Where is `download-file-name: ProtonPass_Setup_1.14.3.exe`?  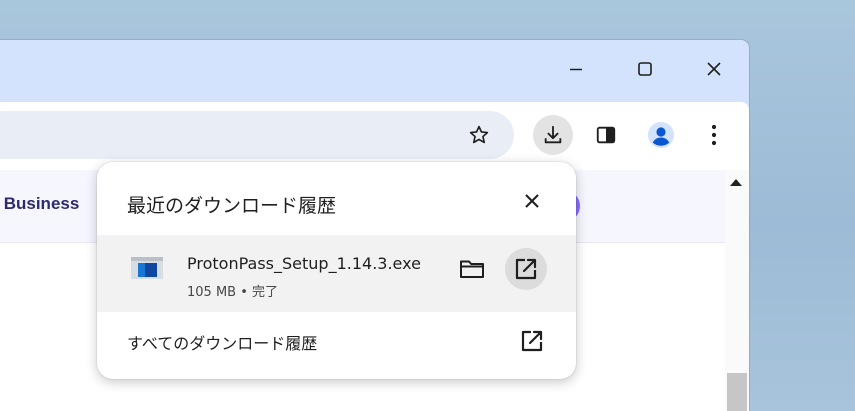 download-file-name: ProtonPass_Setup_1.14.3.exe is located at coordinates (304, 263).